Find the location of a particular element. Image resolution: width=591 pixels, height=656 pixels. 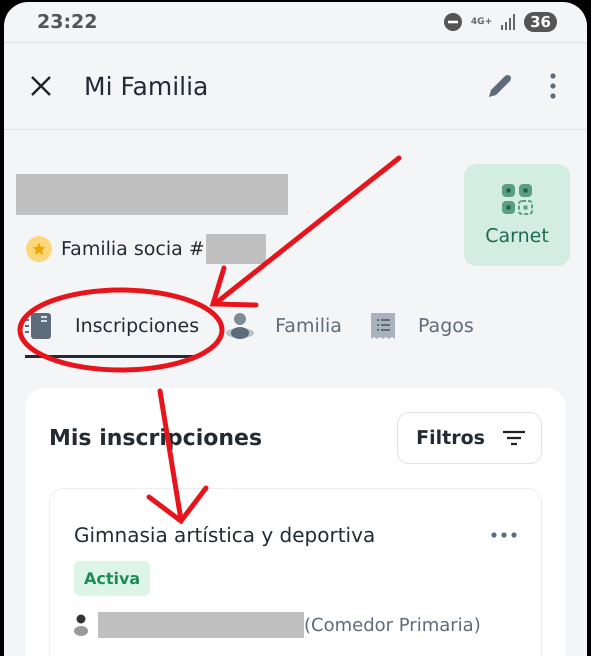

enrollment-detail: (Comedor Primaria) is located at coordinates (392, 625).